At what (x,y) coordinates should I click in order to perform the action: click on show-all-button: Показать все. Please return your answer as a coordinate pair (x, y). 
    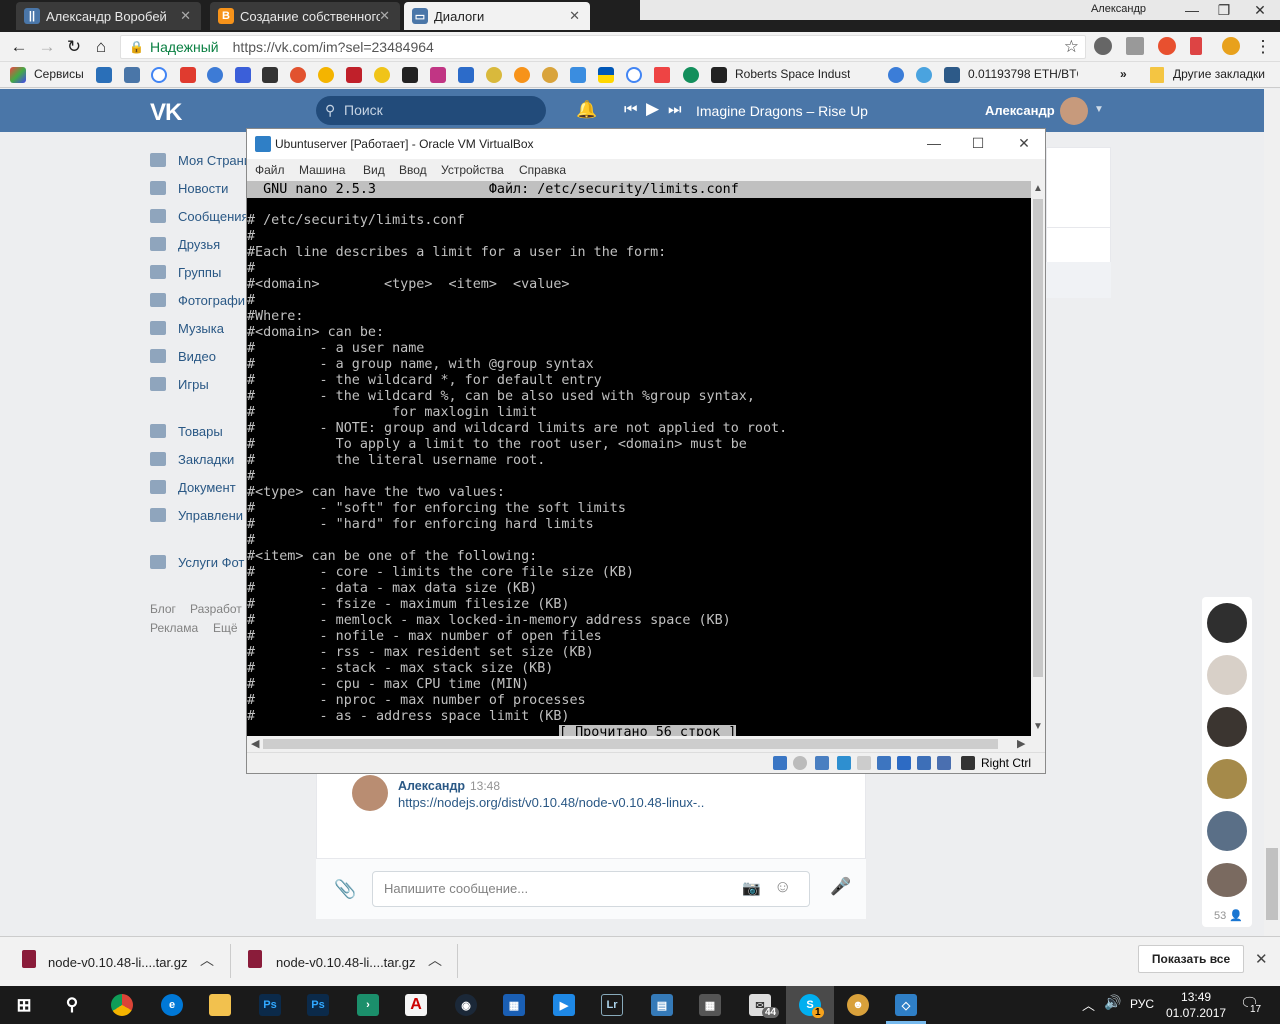
    Looking at the image, I should click on (1191, 959).